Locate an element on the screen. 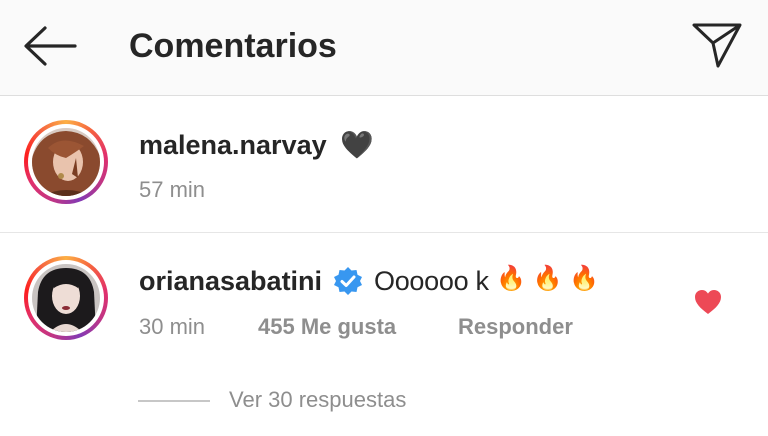  avatar-malena is located at coordinates (66, 162).